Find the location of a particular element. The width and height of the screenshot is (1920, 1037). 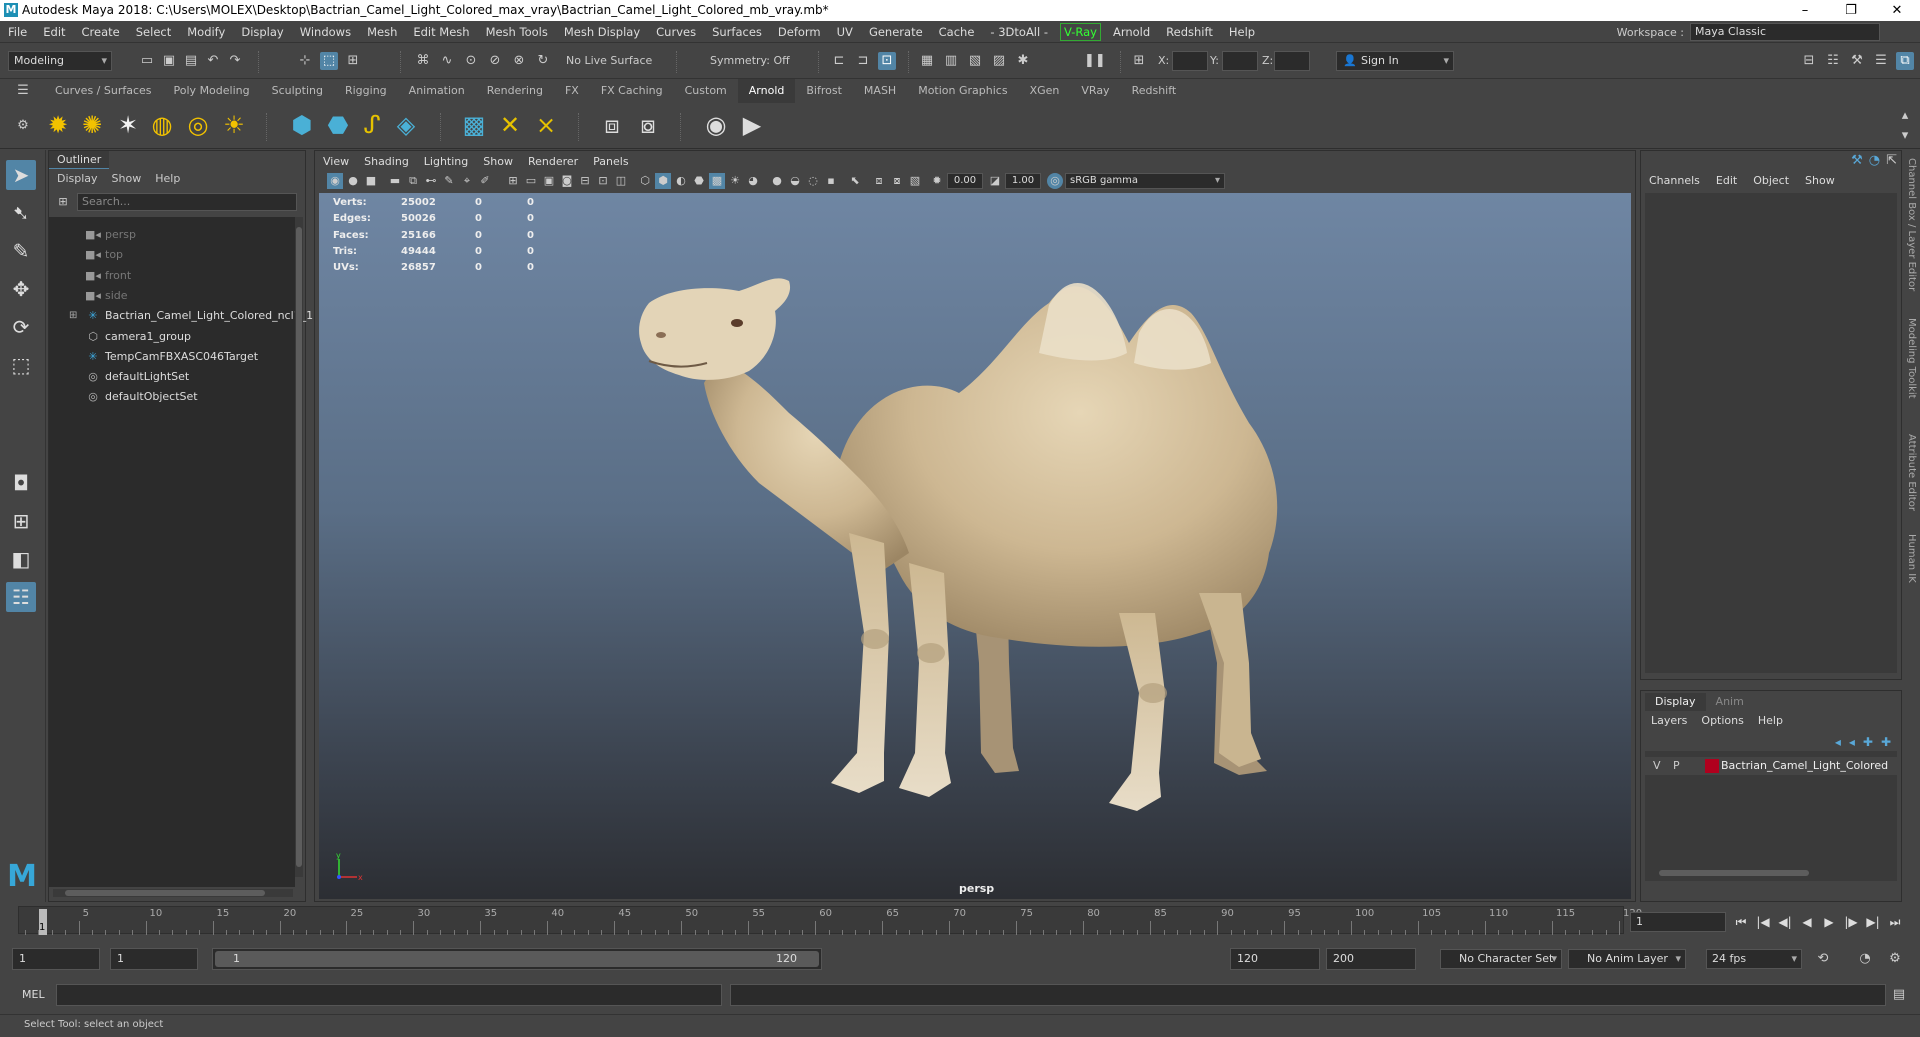

channel-menu-channels: Channels is located at coordinates (1674, 181).